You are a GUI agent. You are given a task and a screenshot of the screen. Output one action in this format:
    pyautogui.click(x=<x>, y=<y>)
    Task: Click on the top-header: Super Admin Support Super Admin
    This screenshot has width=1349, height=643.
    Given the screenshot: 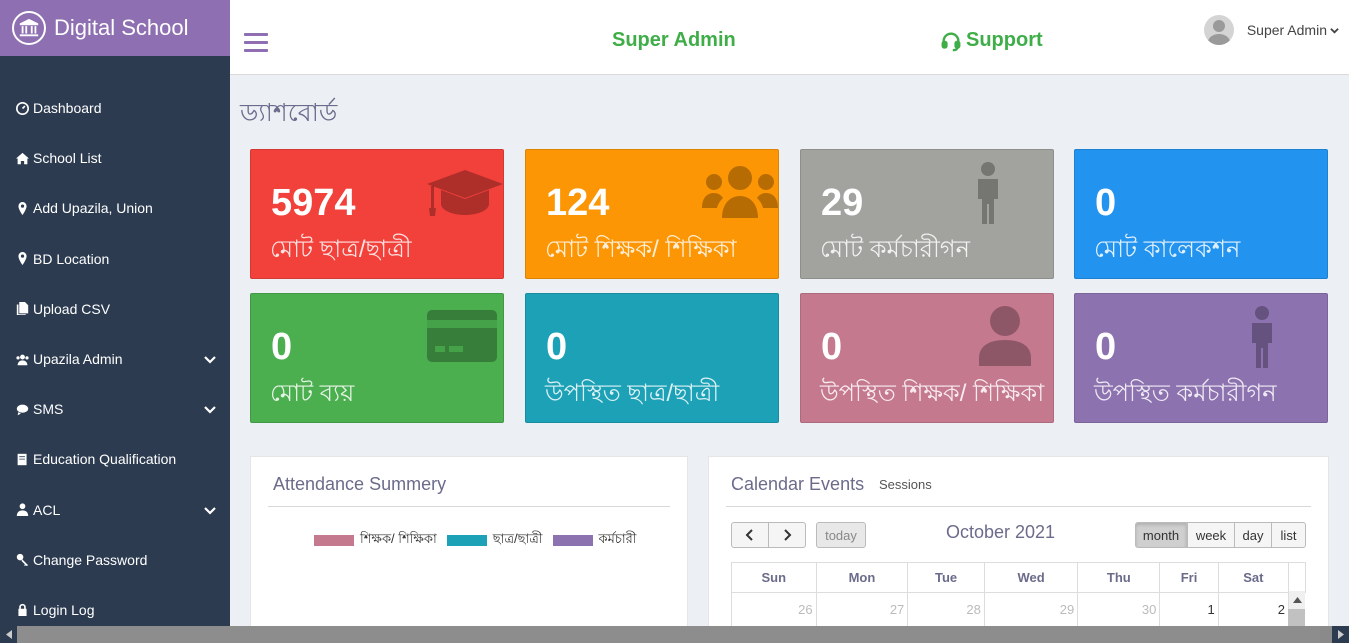 What is the action you would take?
    pyautogui.click(x=789, y=37)
    